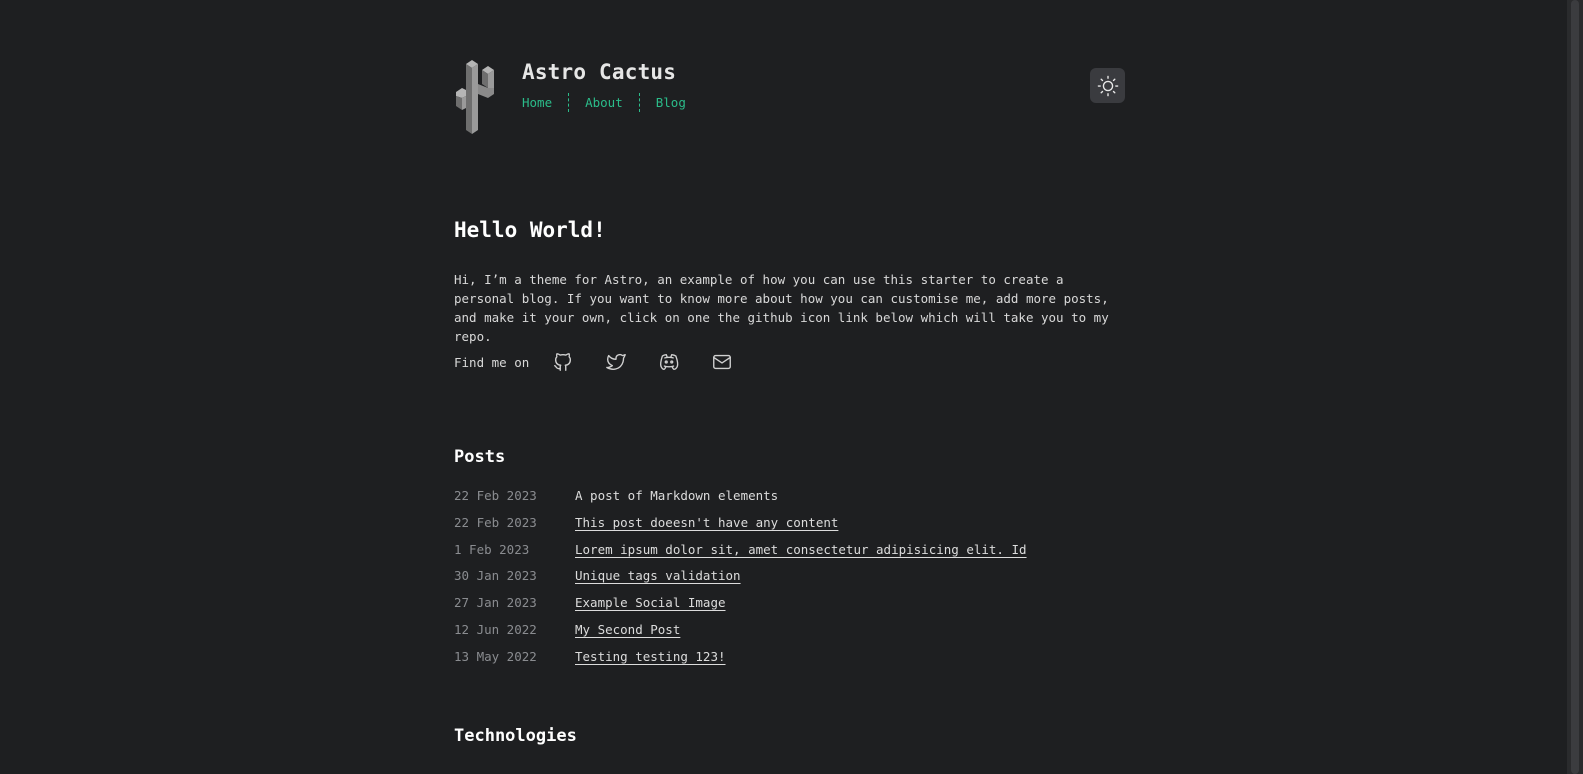  I want to click on twitter-icon, so click(616, 362).